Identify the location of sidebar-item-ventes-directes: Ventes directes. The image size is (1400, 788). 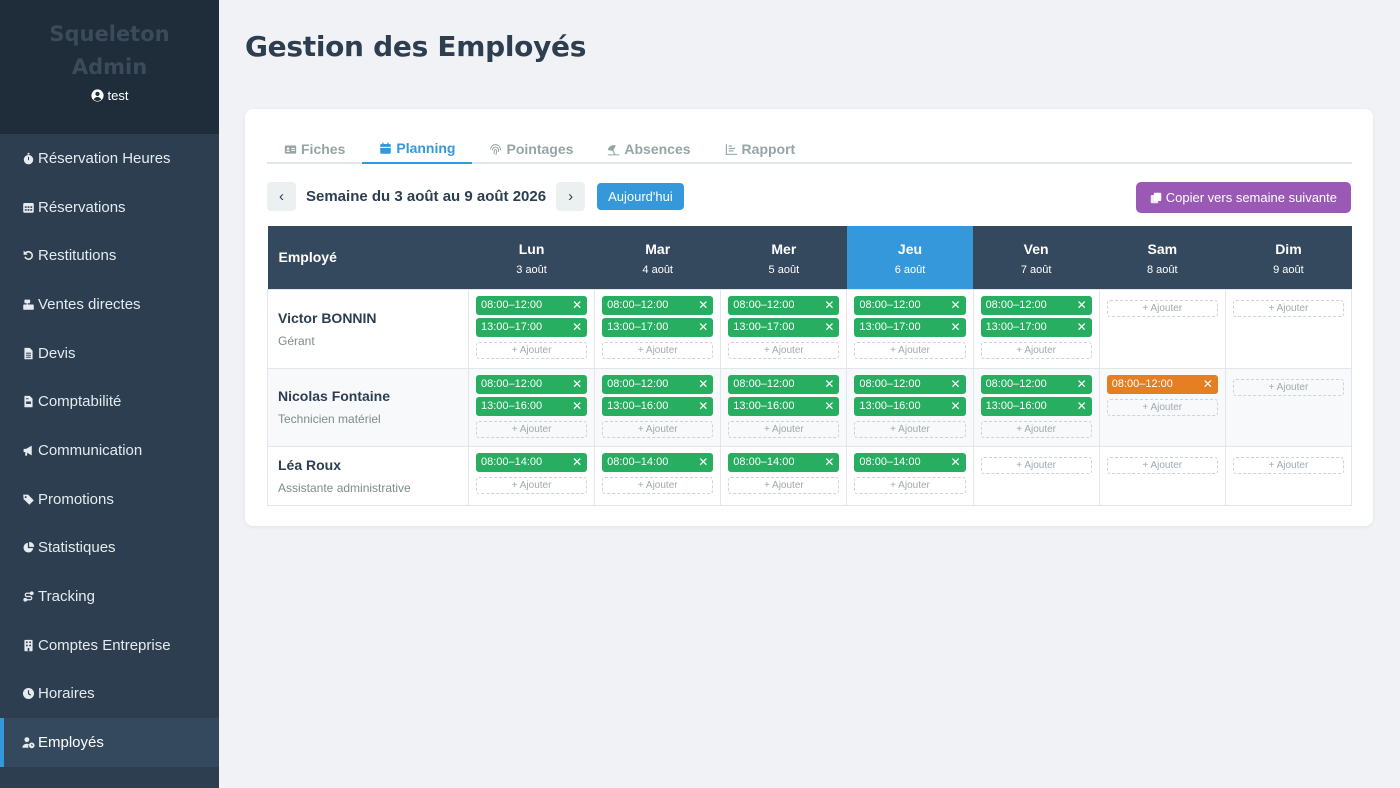
(109, 304).